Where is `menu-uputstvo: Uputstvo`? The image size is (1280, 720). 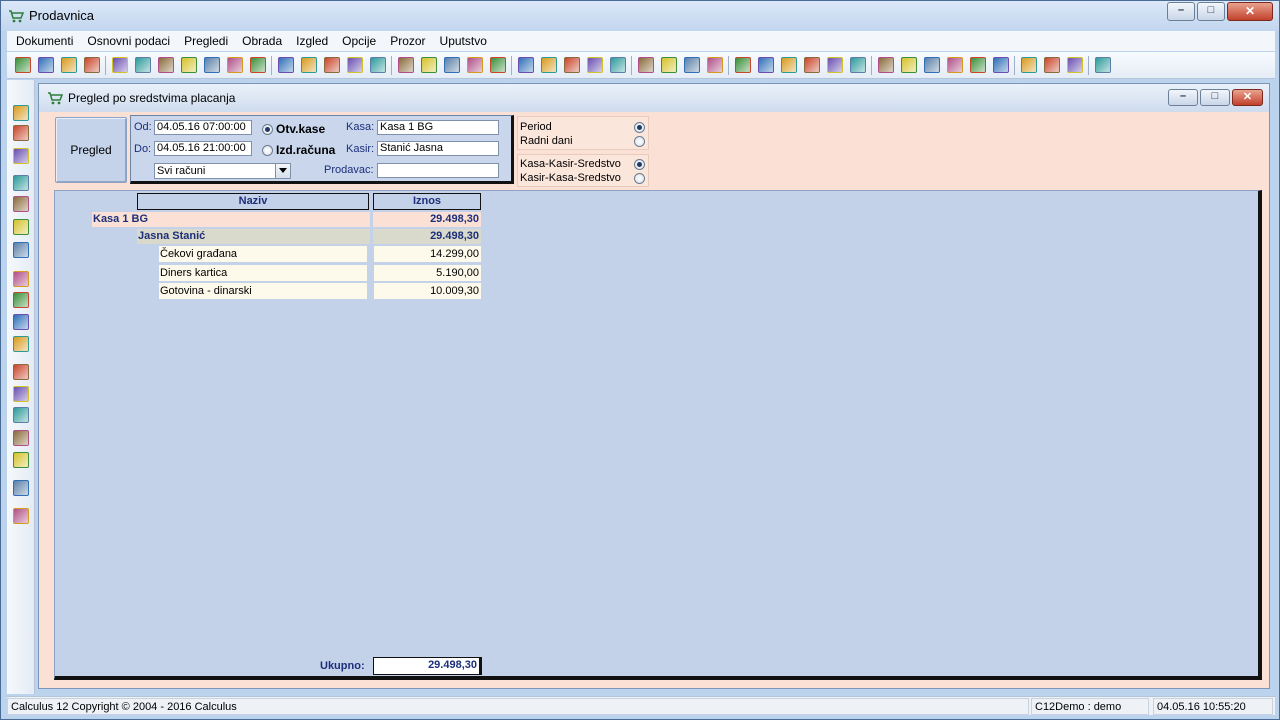
menu-uputstvo: Uputstvo is located at coordinates (463, 41).